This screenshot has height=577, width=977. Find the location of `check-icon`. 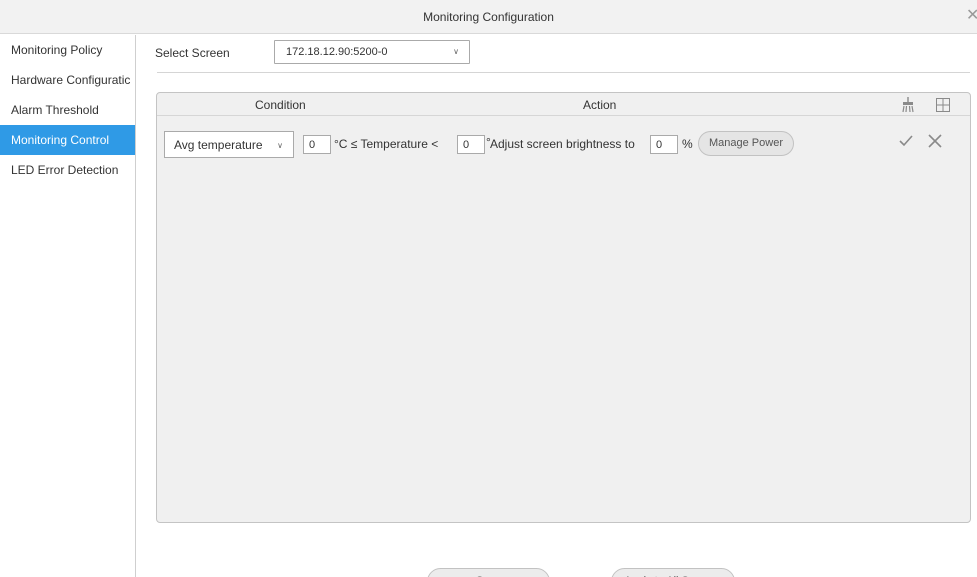

check-icon is located at coordinates (906, 141).